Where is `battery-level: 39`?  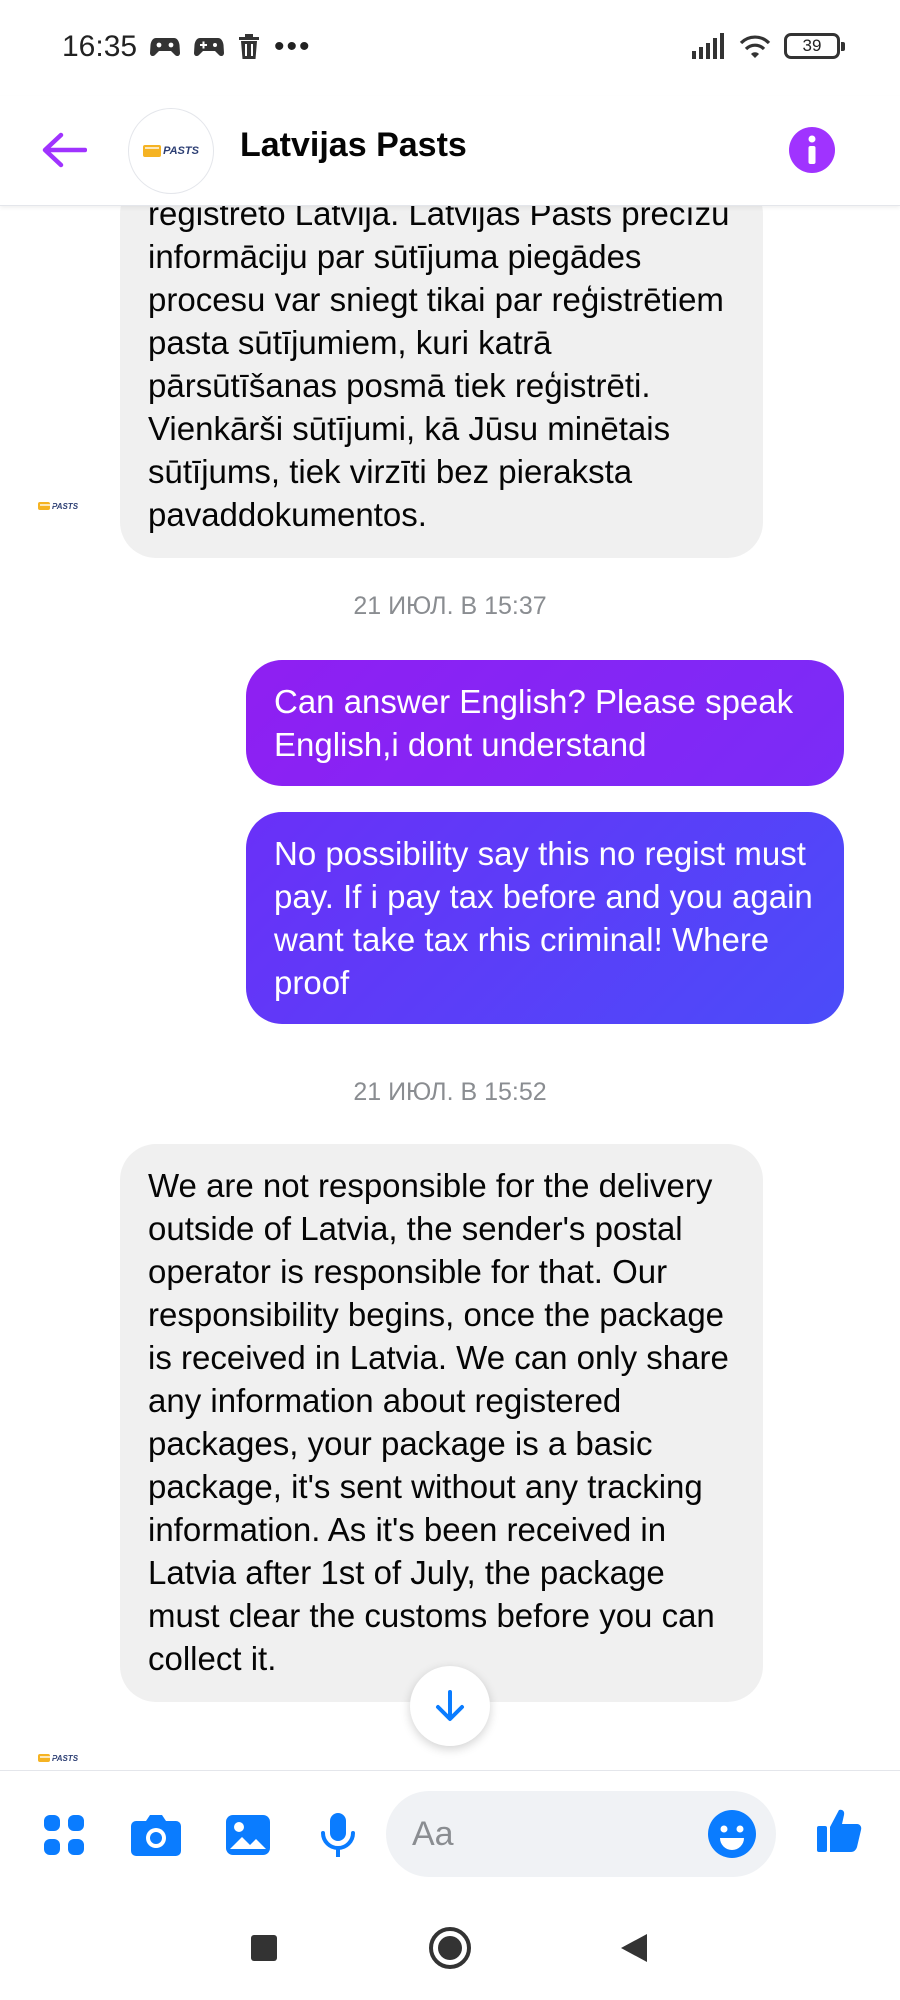 battery-level: 39 is located at coordinates (812, 45).